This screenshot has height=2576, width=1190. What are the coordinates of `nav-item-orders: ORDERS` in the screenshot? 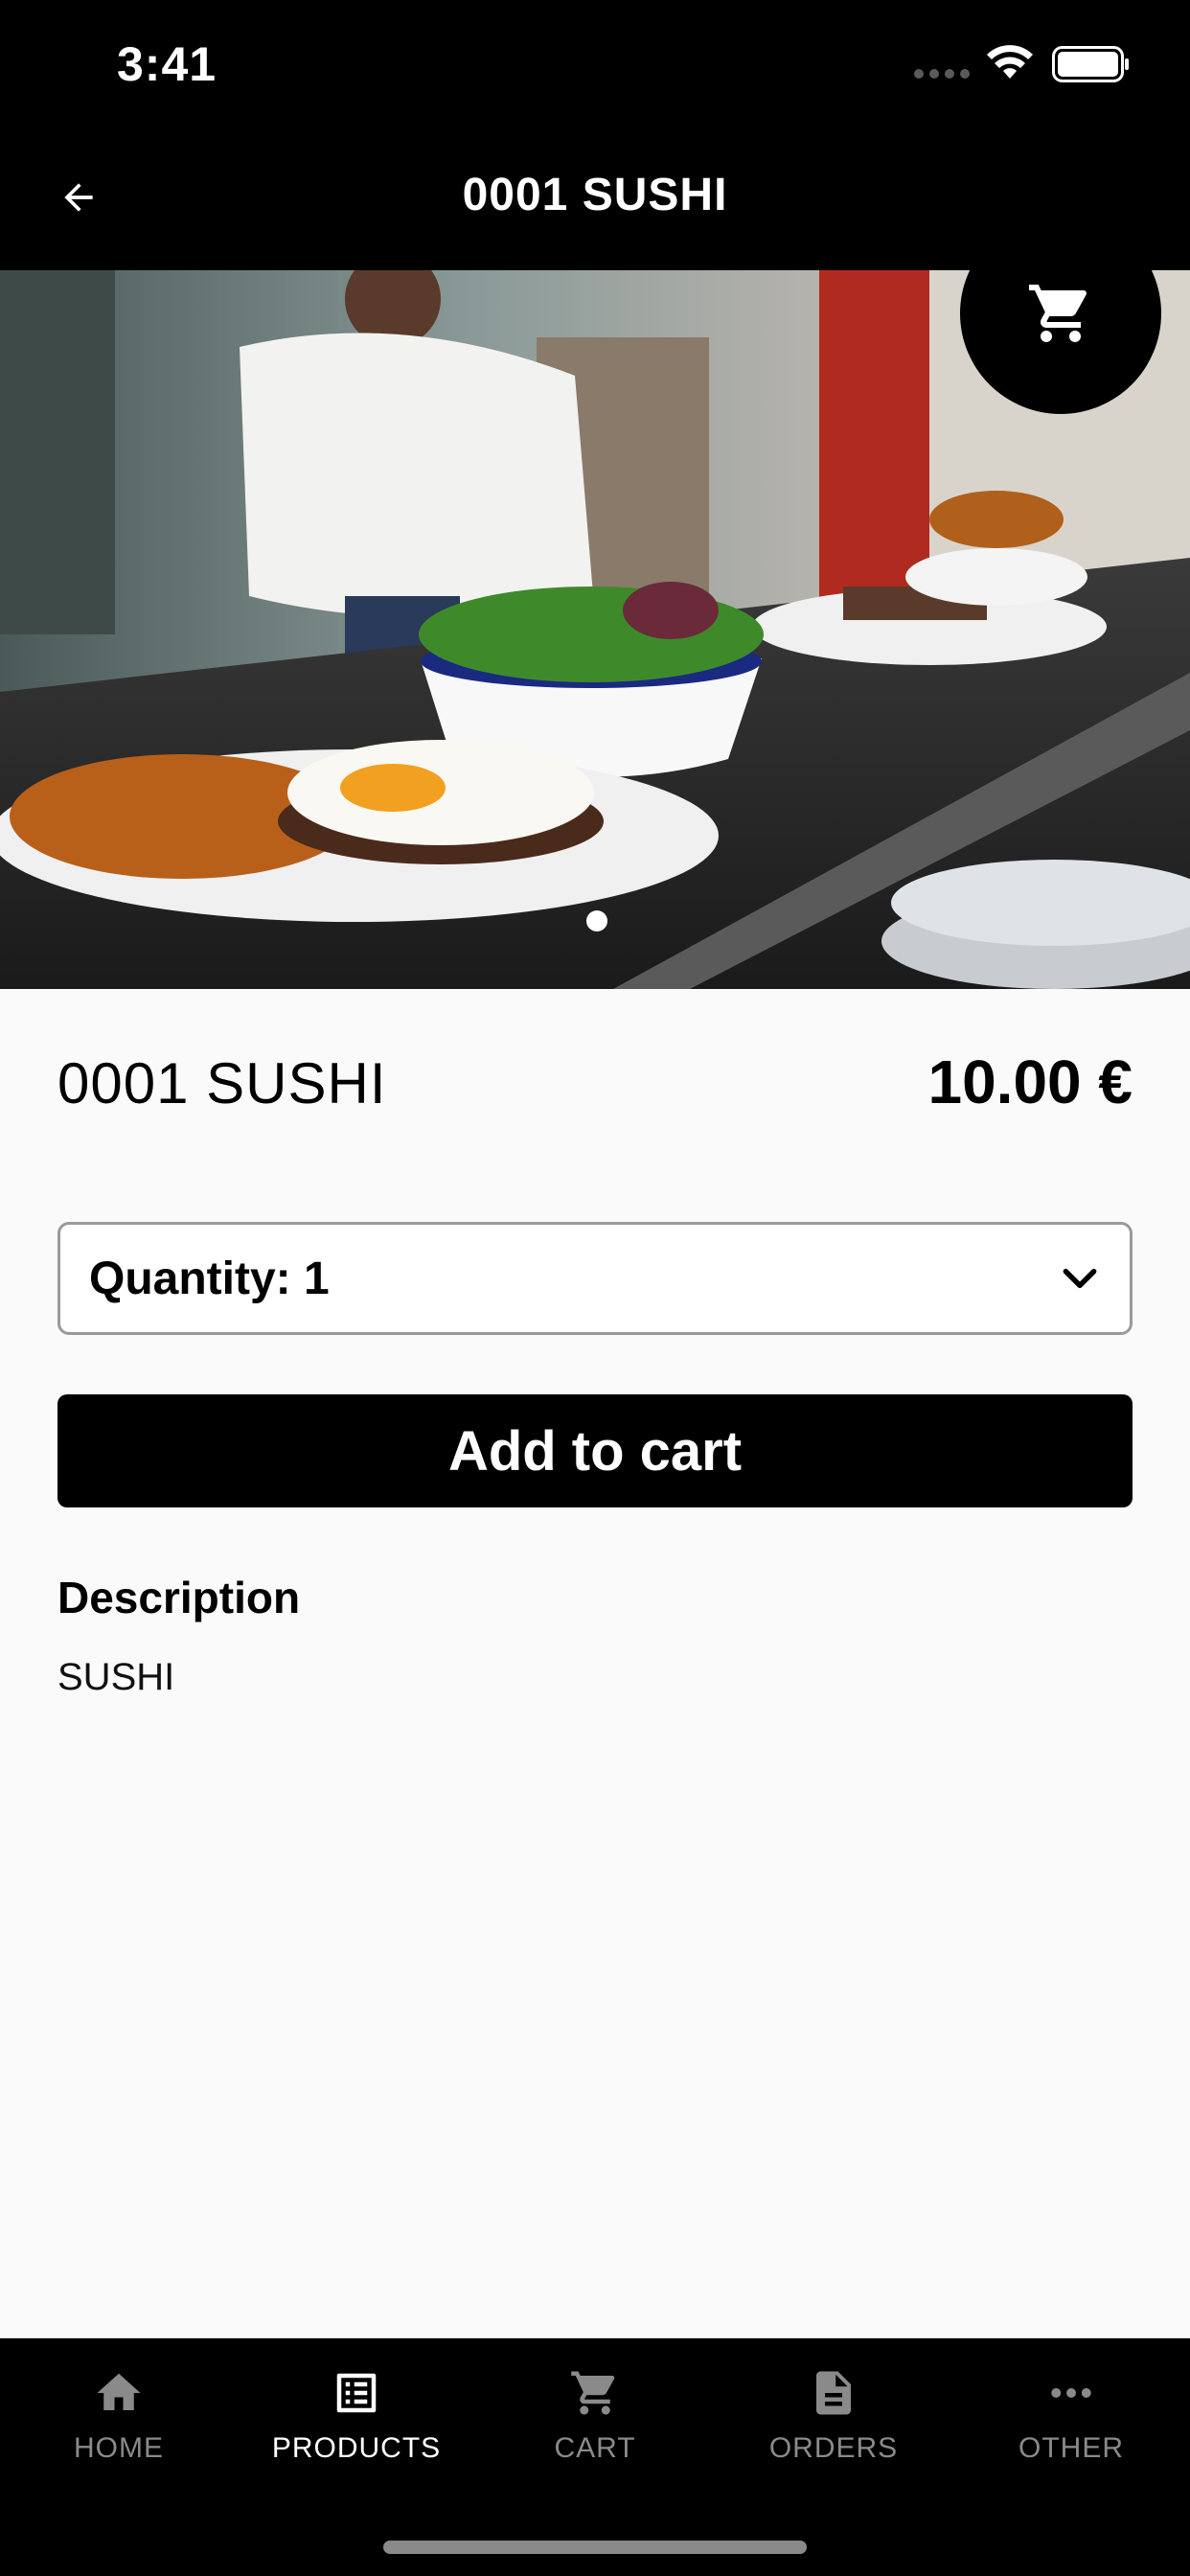 It's located at (834, 2439).